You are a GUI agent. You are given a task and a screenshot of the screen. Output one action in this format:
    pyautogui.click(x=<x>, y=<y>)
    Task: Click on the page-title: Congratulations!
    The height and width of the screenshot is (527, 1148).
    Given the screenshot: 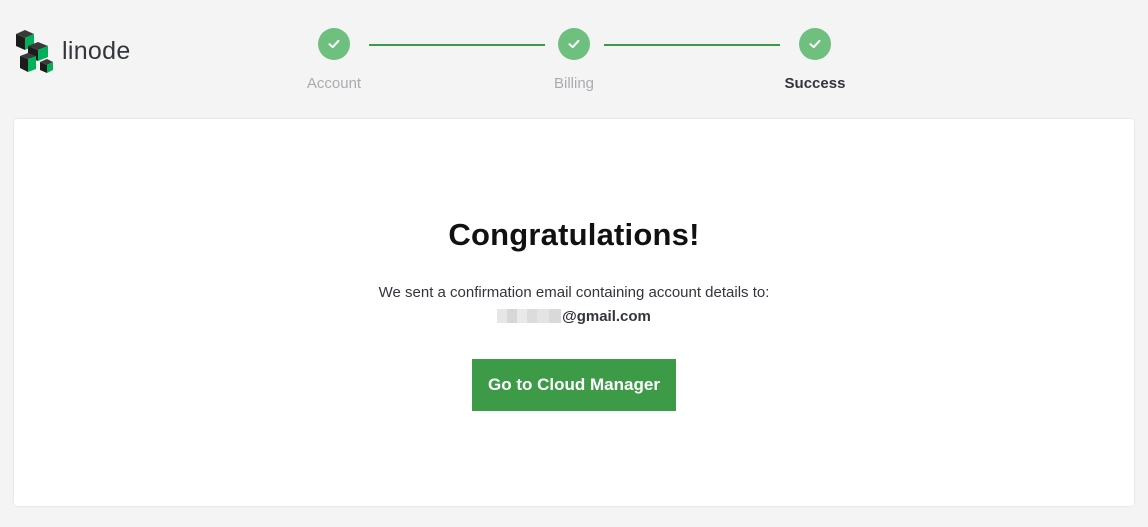 What is the action you would take?
    pyautogui.click(x=574, y=234)
    